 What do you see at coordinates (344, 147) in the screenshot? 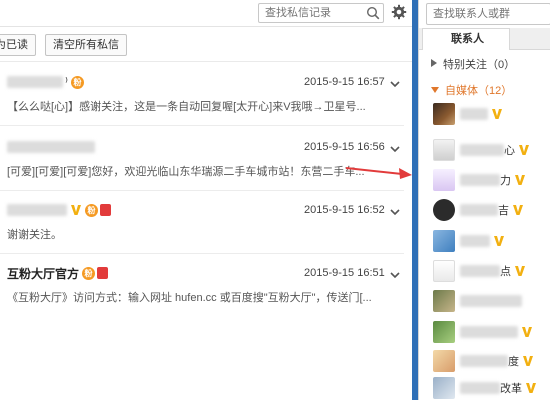
I see `message-time: 2015-9-15 16:56` at bounding box center [344, 147].